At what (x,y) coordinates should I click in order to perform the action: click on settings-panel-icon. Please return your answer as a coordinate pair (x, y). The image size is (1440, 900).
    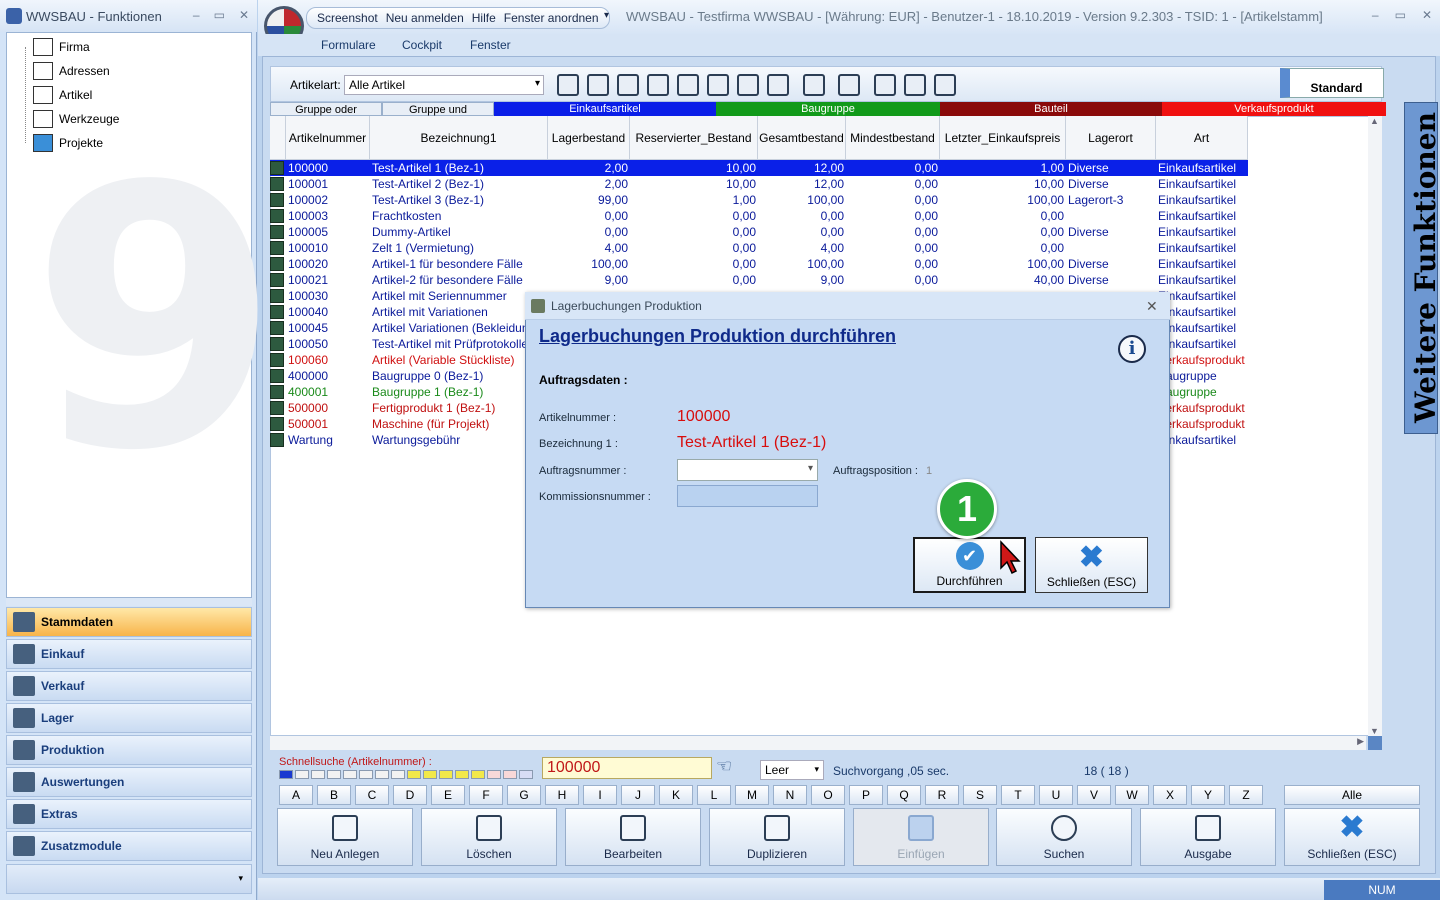
    Looking at the image, I should click on (945, 85).